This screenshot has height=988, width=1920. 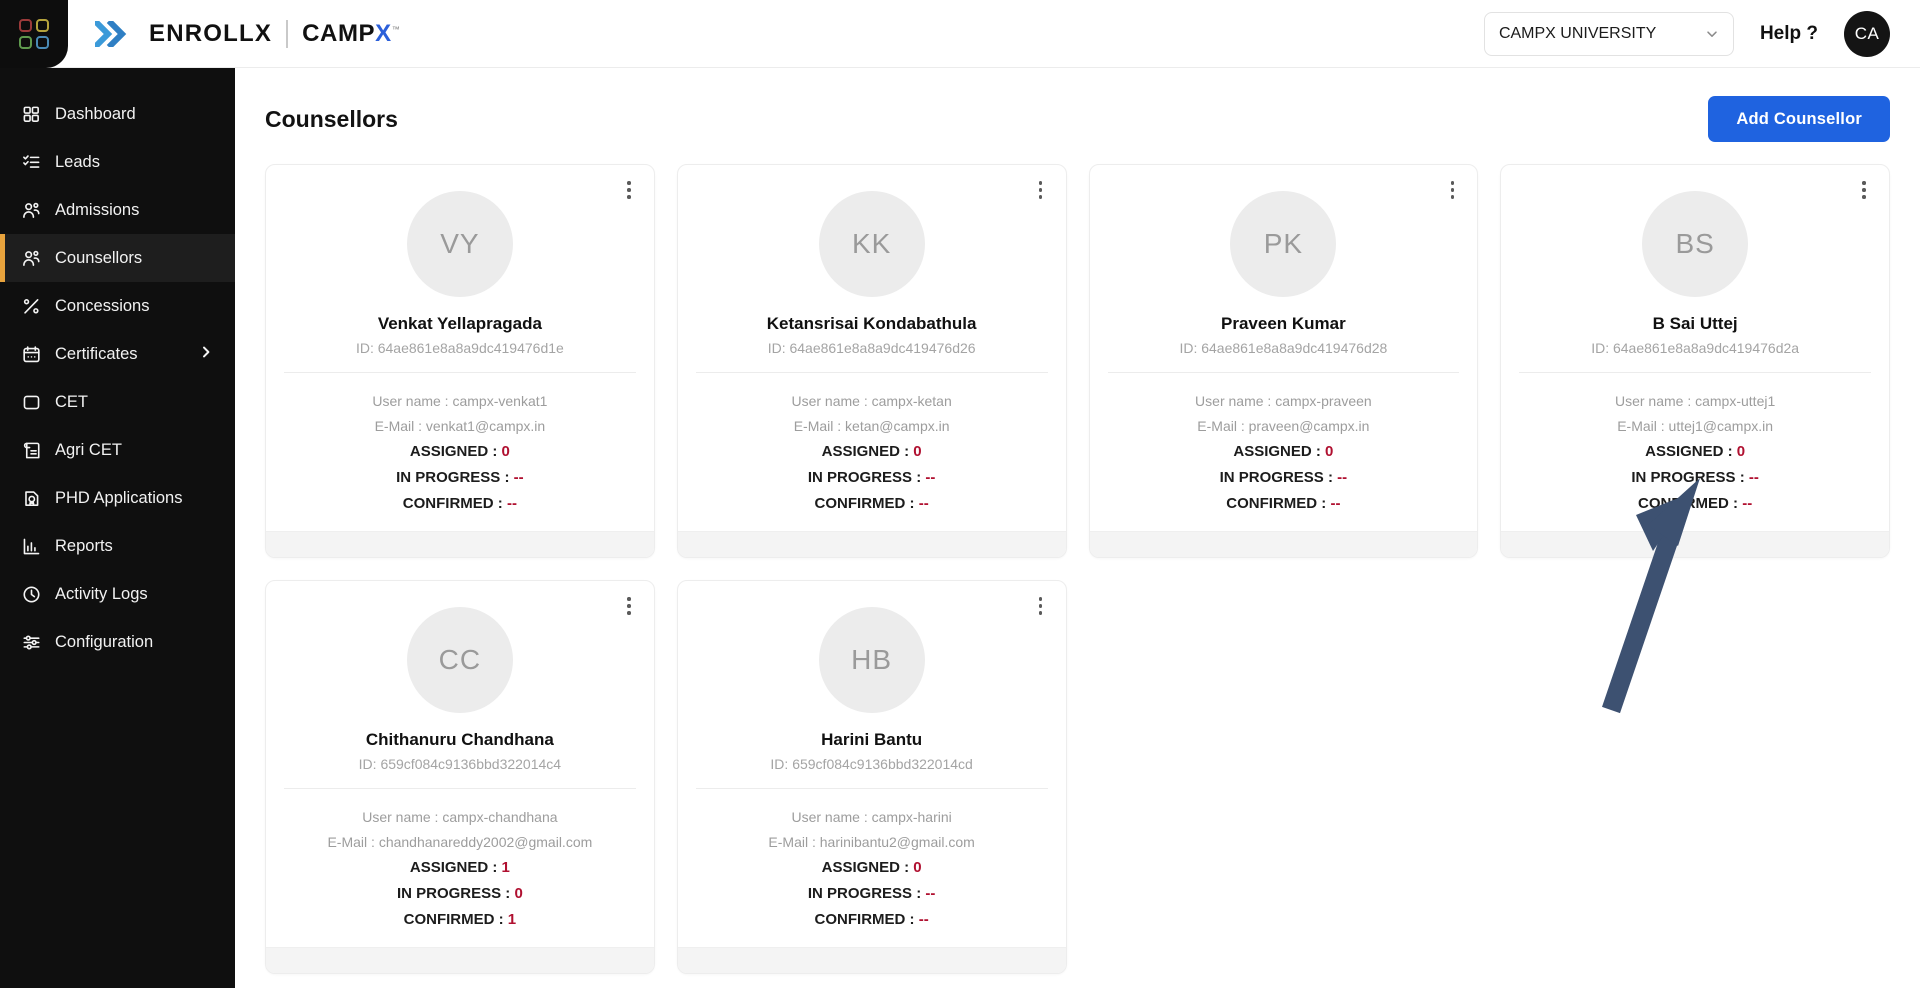 I want to click on counsellor-id: ID: 659cf084c9136bbd322014c4, so click(x=460, y=764).